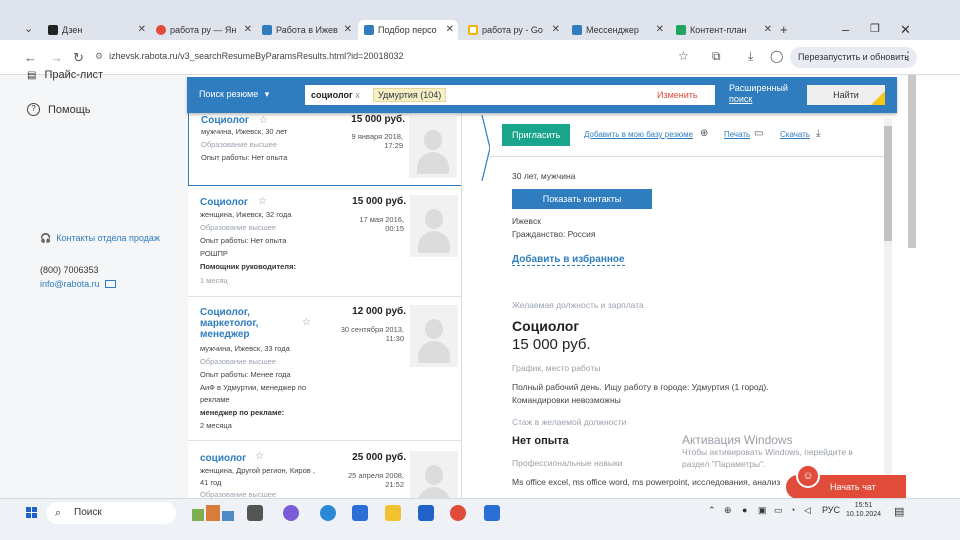 This screenshot has width=960, height=540. Describe the element at coordinates (250, 323) in the screenshot. I see `resume-title-link: Социолог, маркетолог, менеджер` at that location.